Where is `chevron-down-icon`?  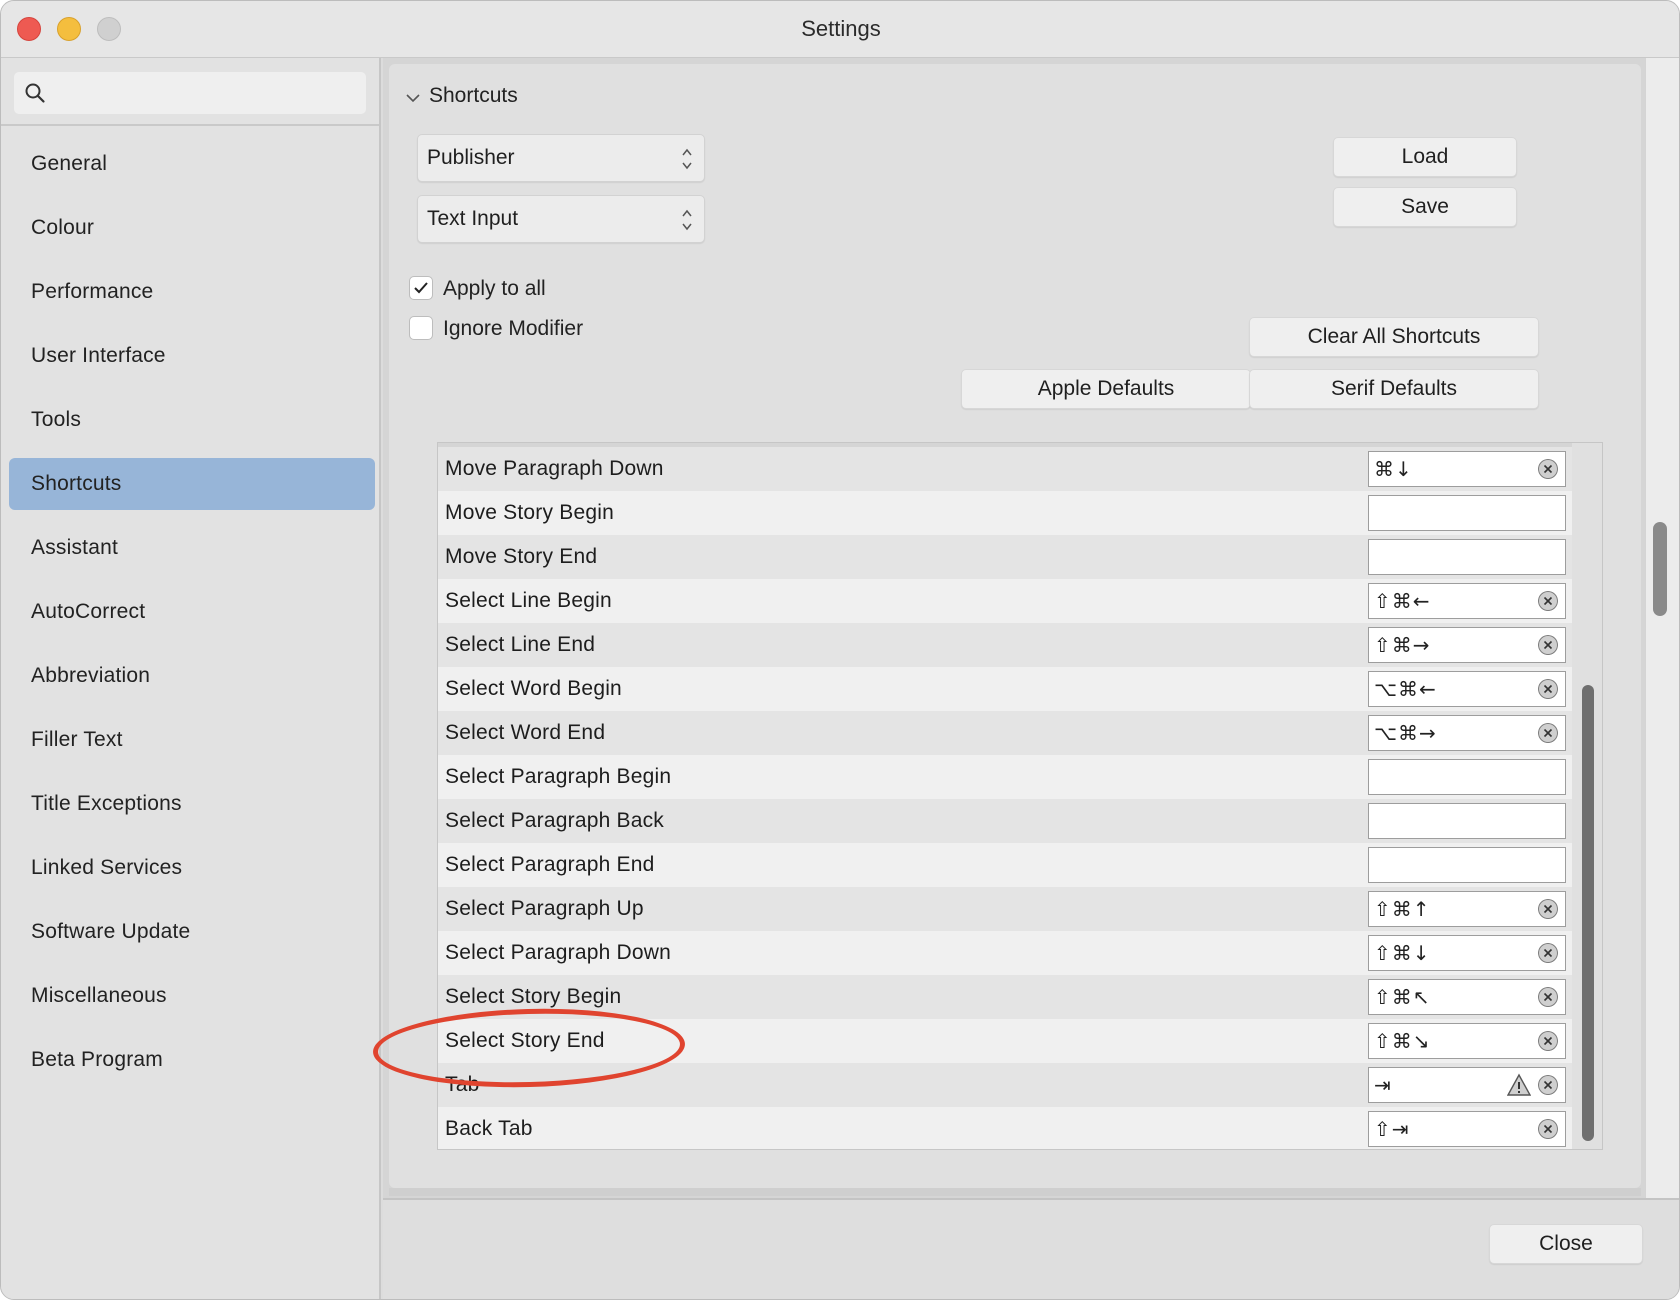 chevron-down-icon is located at coordinates (413, 98).